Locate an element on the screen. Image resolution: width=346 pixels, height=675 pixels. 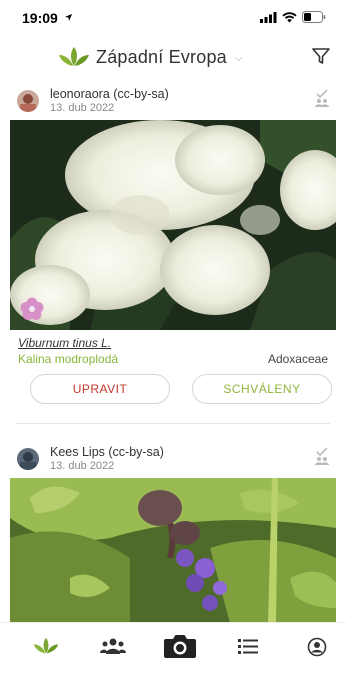
region-selector: Západní Evropa ⌵ is located at coordinates (150, 57).